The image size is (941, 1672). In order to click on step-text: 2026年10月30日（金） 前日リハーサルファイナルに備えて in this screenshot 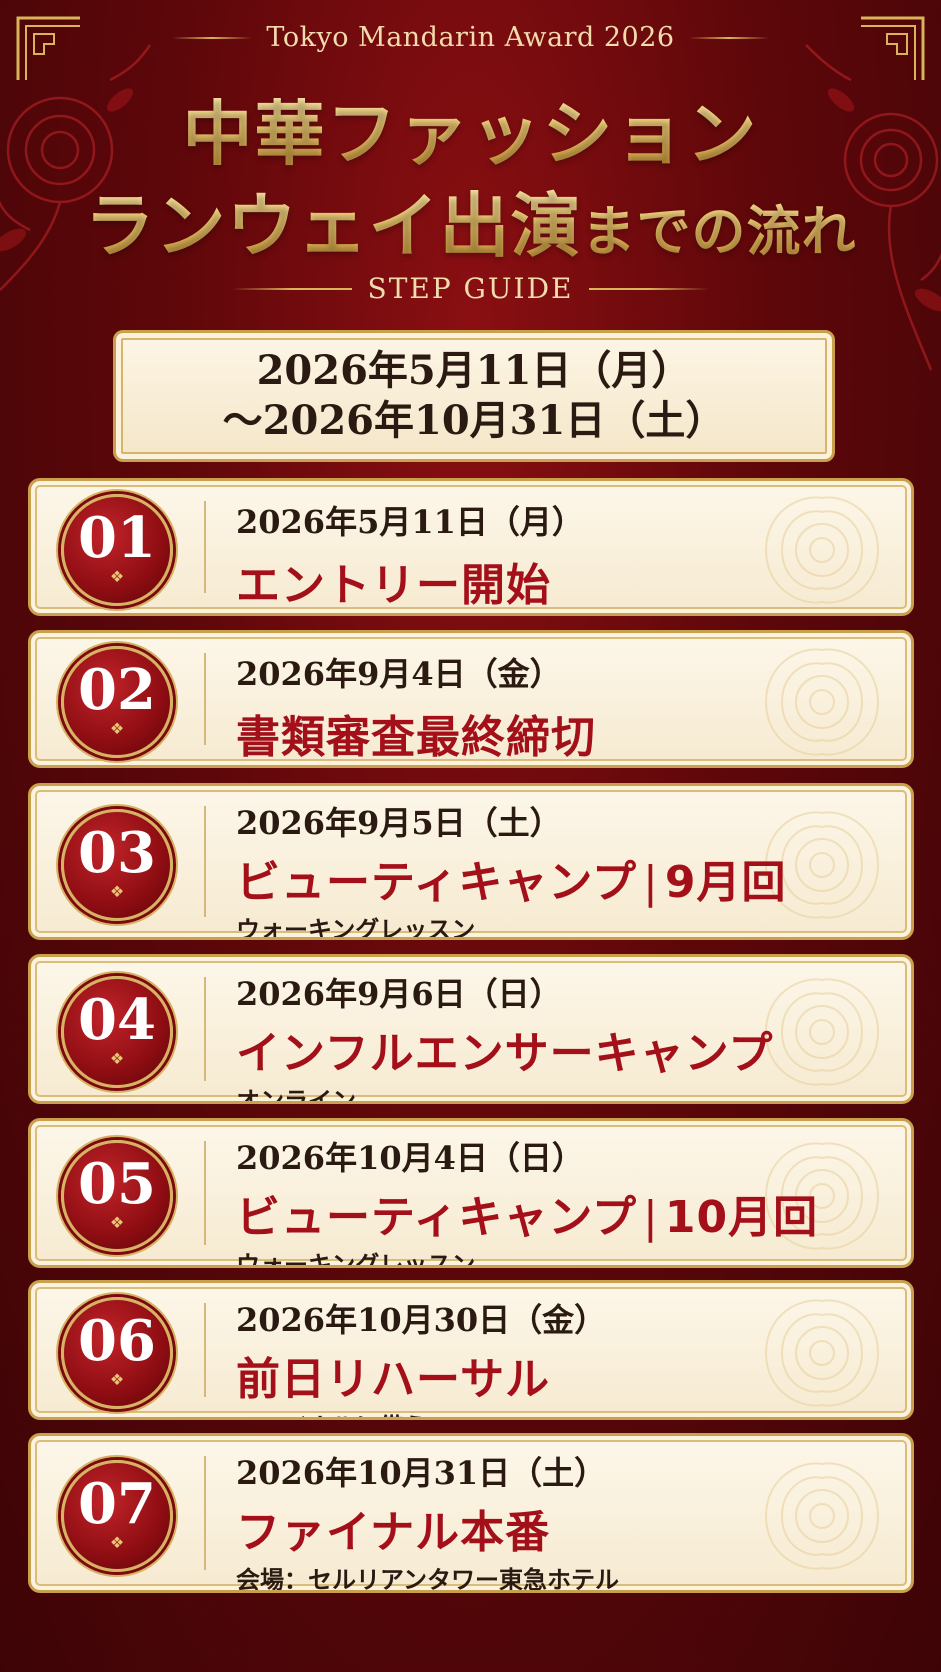, I will do `click(421, 1356)`.